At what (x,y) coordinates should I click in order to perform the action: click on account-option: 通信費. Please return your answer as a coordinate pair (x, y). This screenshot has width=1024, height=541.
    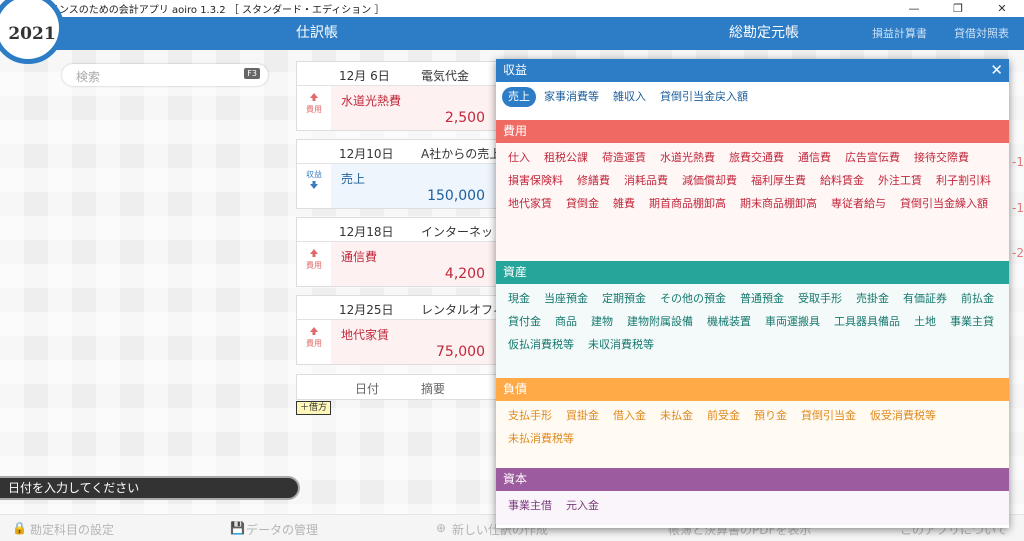
    Looking at the image, I should click on (814, 158).